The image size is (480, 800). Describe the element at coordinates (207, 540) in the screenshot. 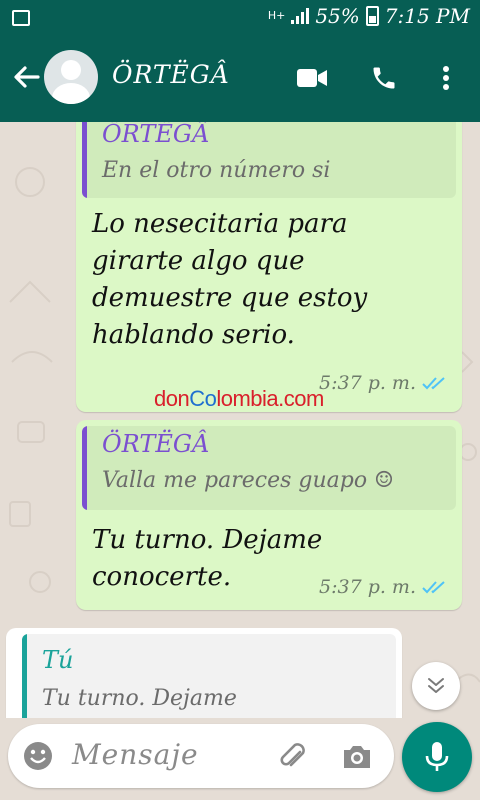

I see `message-line: Tu turno. Dejame` at that location.